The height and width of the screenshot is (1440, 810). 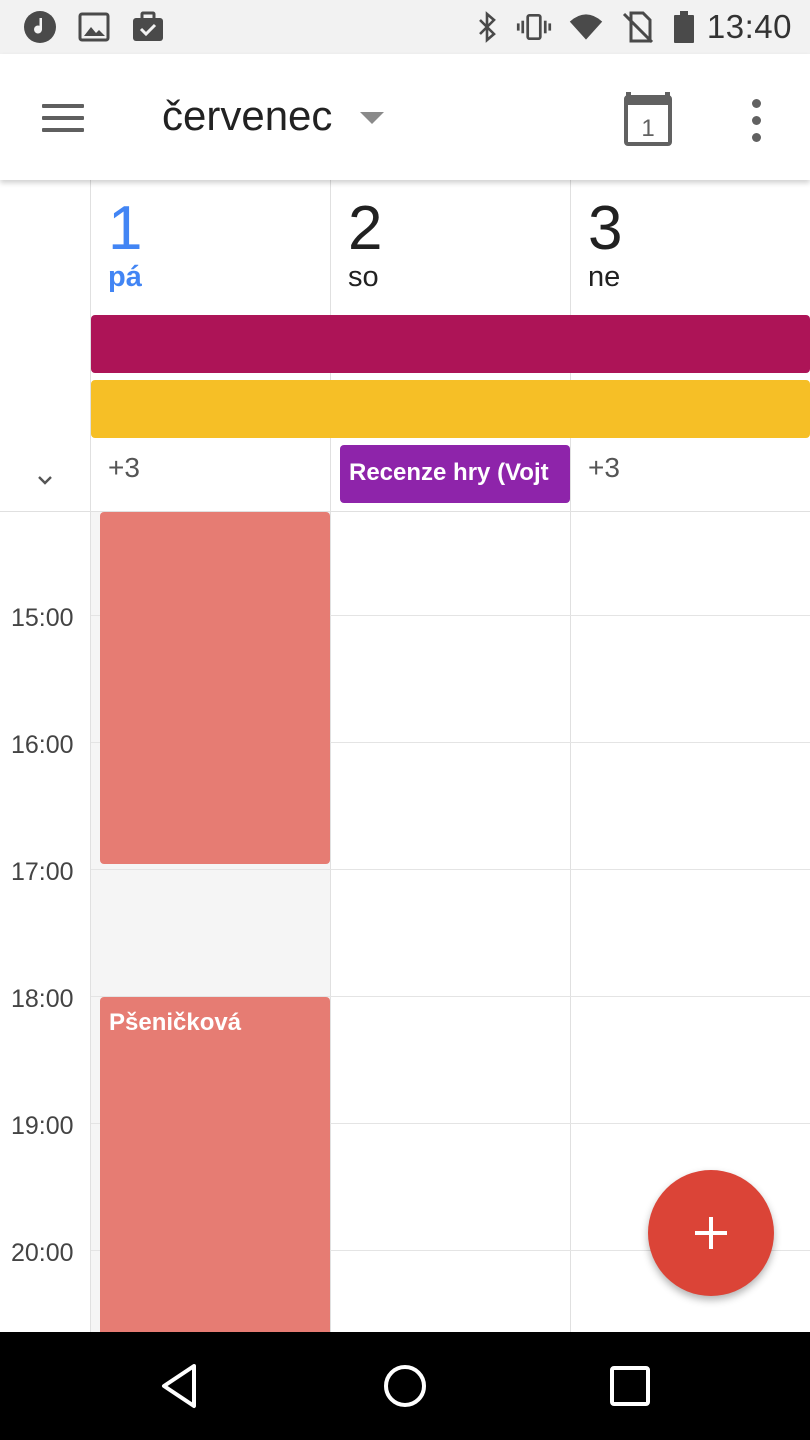 What do you see at coordinates (94, 27) in the screenshot?
I see `image-icon` at bounding box center [94, 27].